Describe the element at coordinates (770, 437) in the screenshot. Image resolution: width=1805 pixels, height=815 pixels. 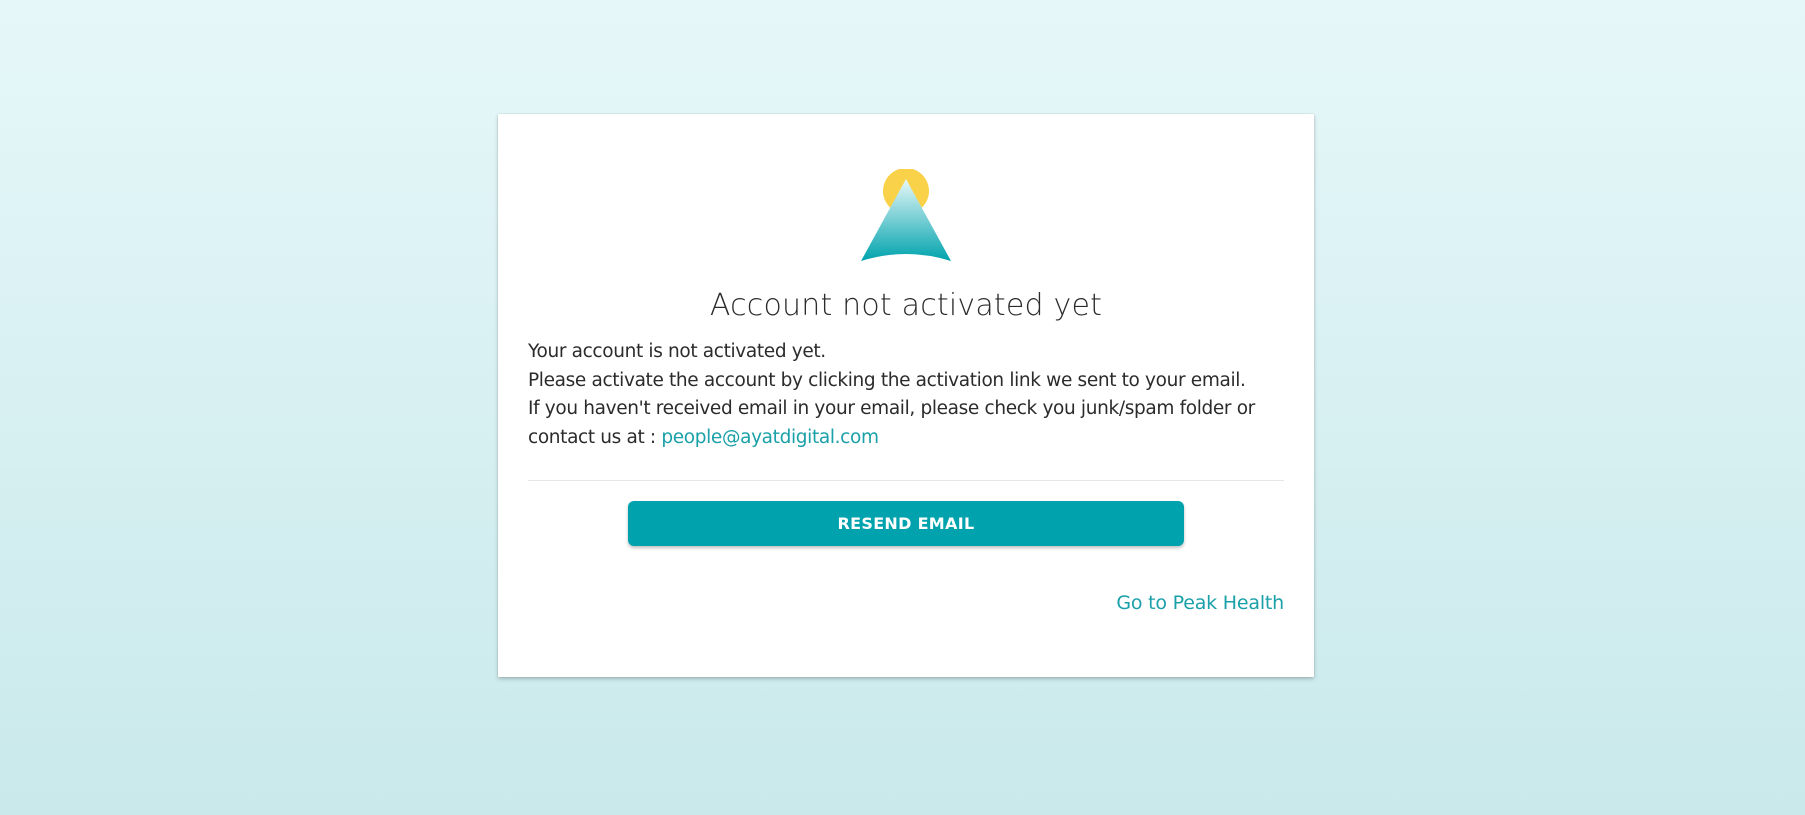
I see `contact-email-link: people@ayatdigital.com` at that location.